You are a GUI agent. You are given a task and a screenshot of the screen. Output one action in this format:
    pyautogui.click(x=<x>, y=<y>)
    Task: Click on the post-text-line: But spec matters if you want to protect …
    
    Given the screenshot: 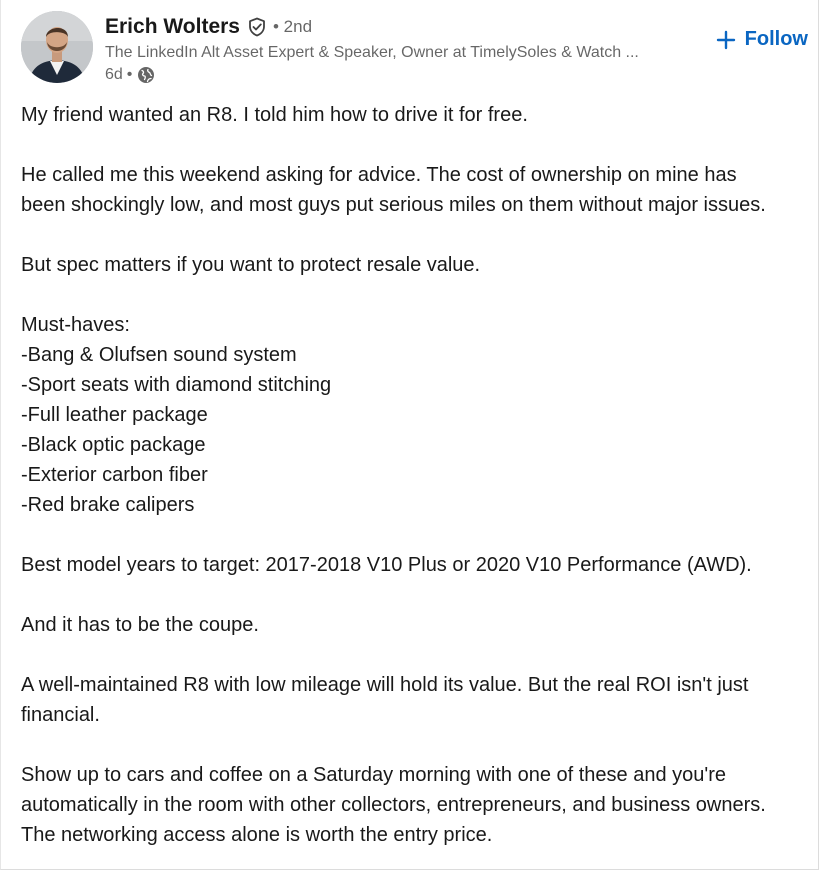 What is the action you would take?
    pyautogui.click(x=251, y=265)
    